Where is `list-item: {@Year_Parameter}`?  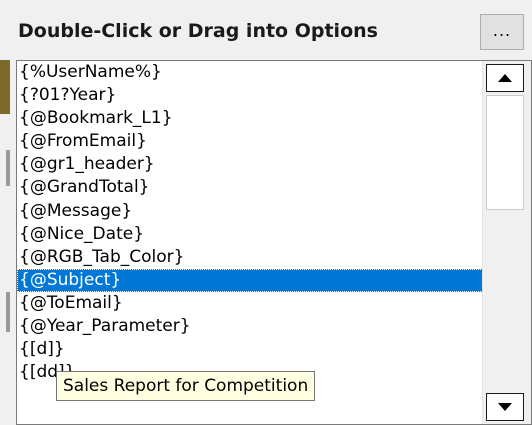 list-item: {@Year_Parameter} is located at coordinates (252, 326).